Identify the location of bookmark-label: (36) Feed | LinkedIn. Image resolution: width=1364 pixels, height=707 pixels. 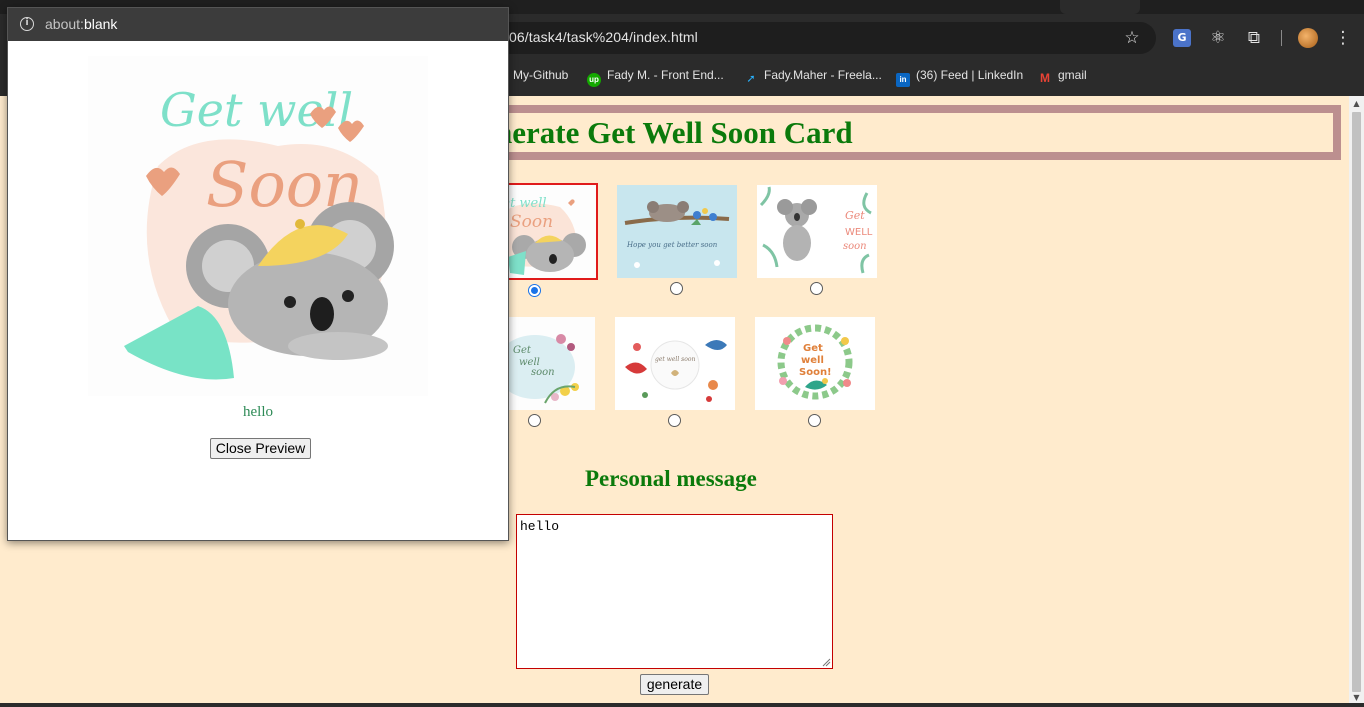
(970, 75).